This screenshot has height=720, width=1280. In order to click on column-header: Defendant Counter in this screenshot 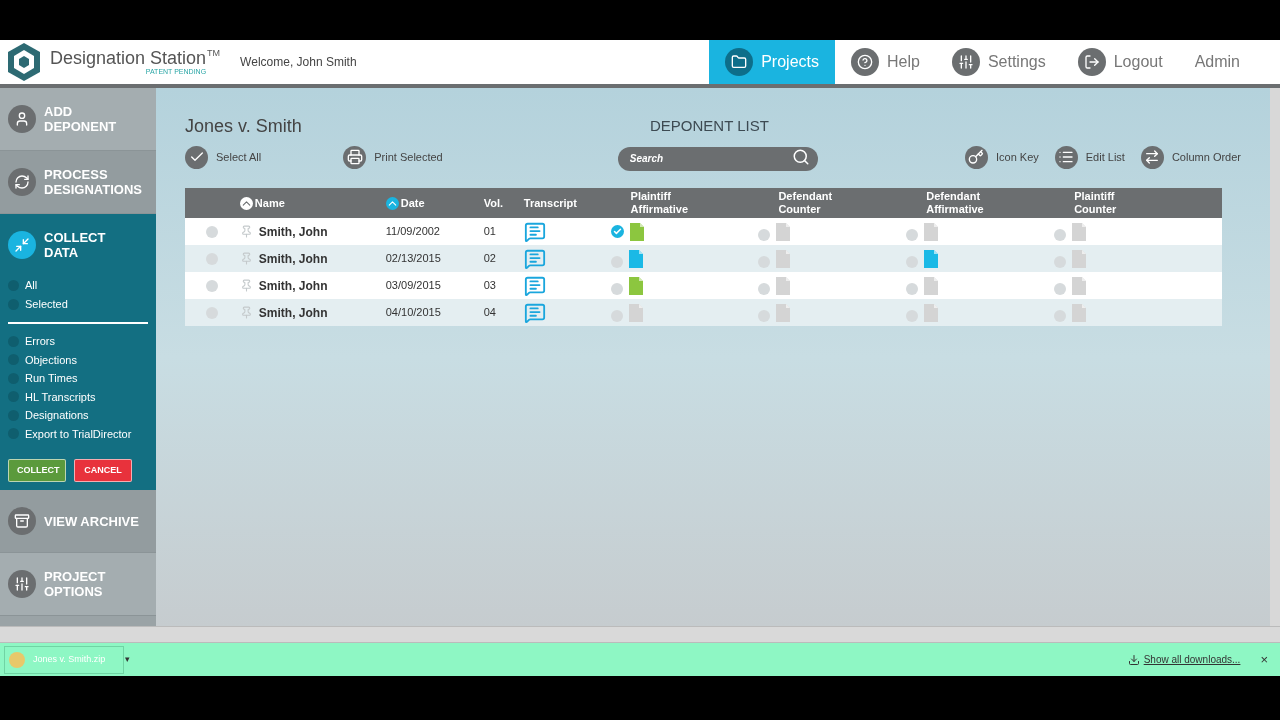, I will do `click(852, 203)`.